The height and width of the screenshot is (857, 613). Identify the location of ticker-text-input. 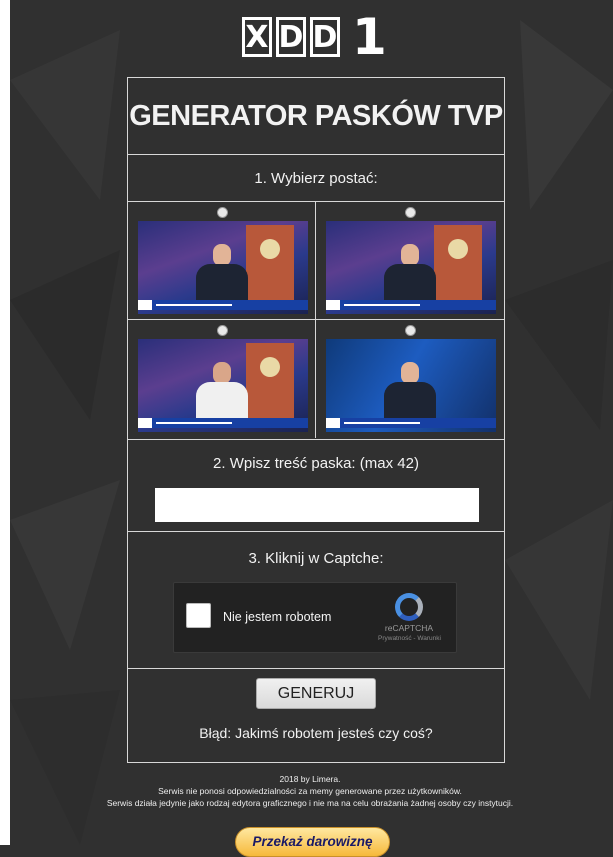
(317, 505).